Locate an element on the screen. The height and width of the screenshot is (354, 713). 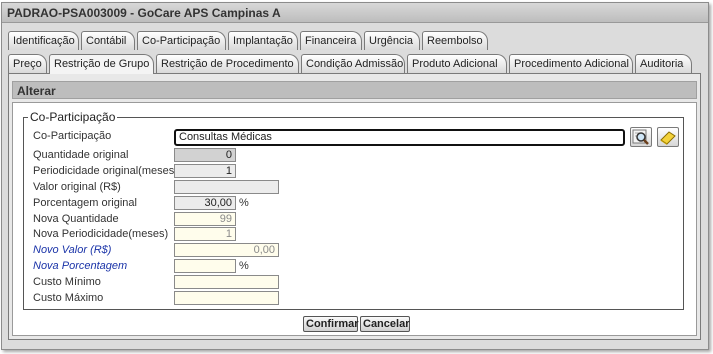
search-button is located at coordinates (641, 137).